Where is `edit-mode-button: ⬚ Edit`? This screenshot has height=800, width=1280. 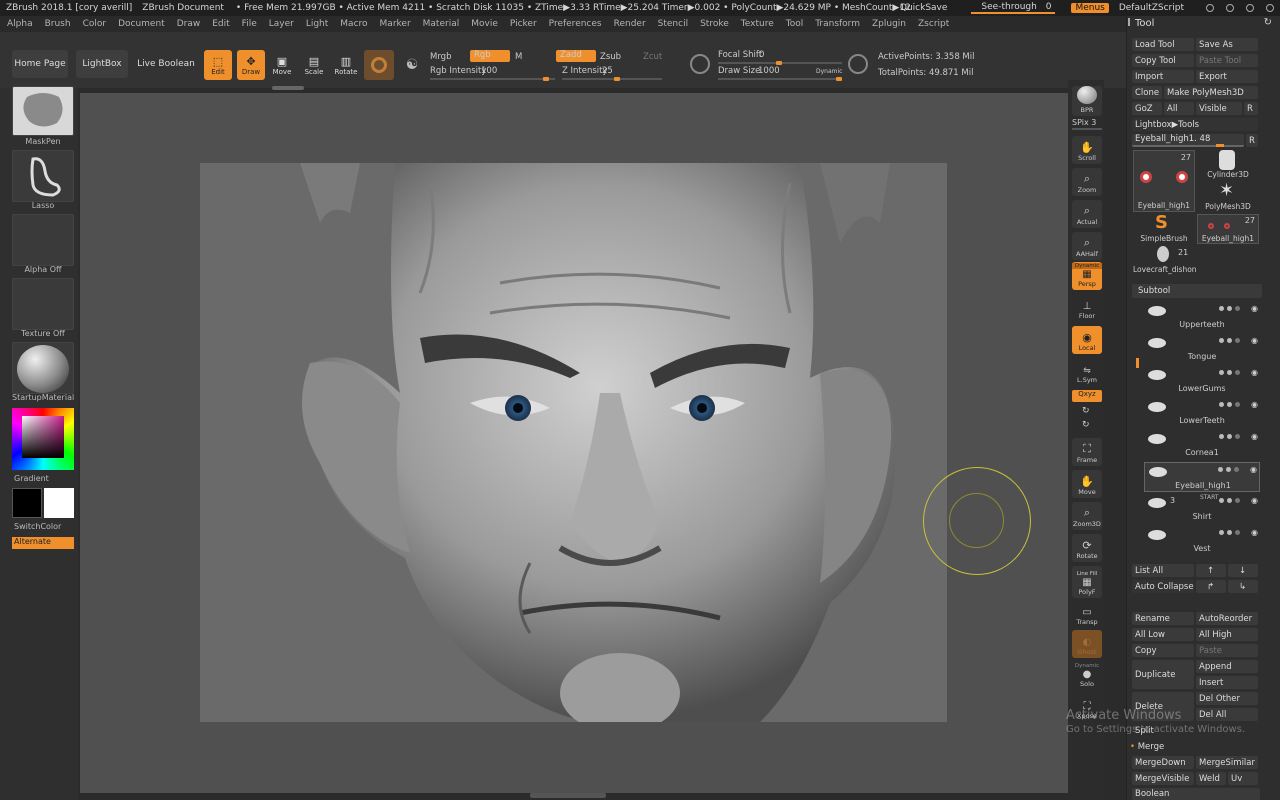
edit-mode-button: ⬚ Edit is located at coordinates (218, 65).